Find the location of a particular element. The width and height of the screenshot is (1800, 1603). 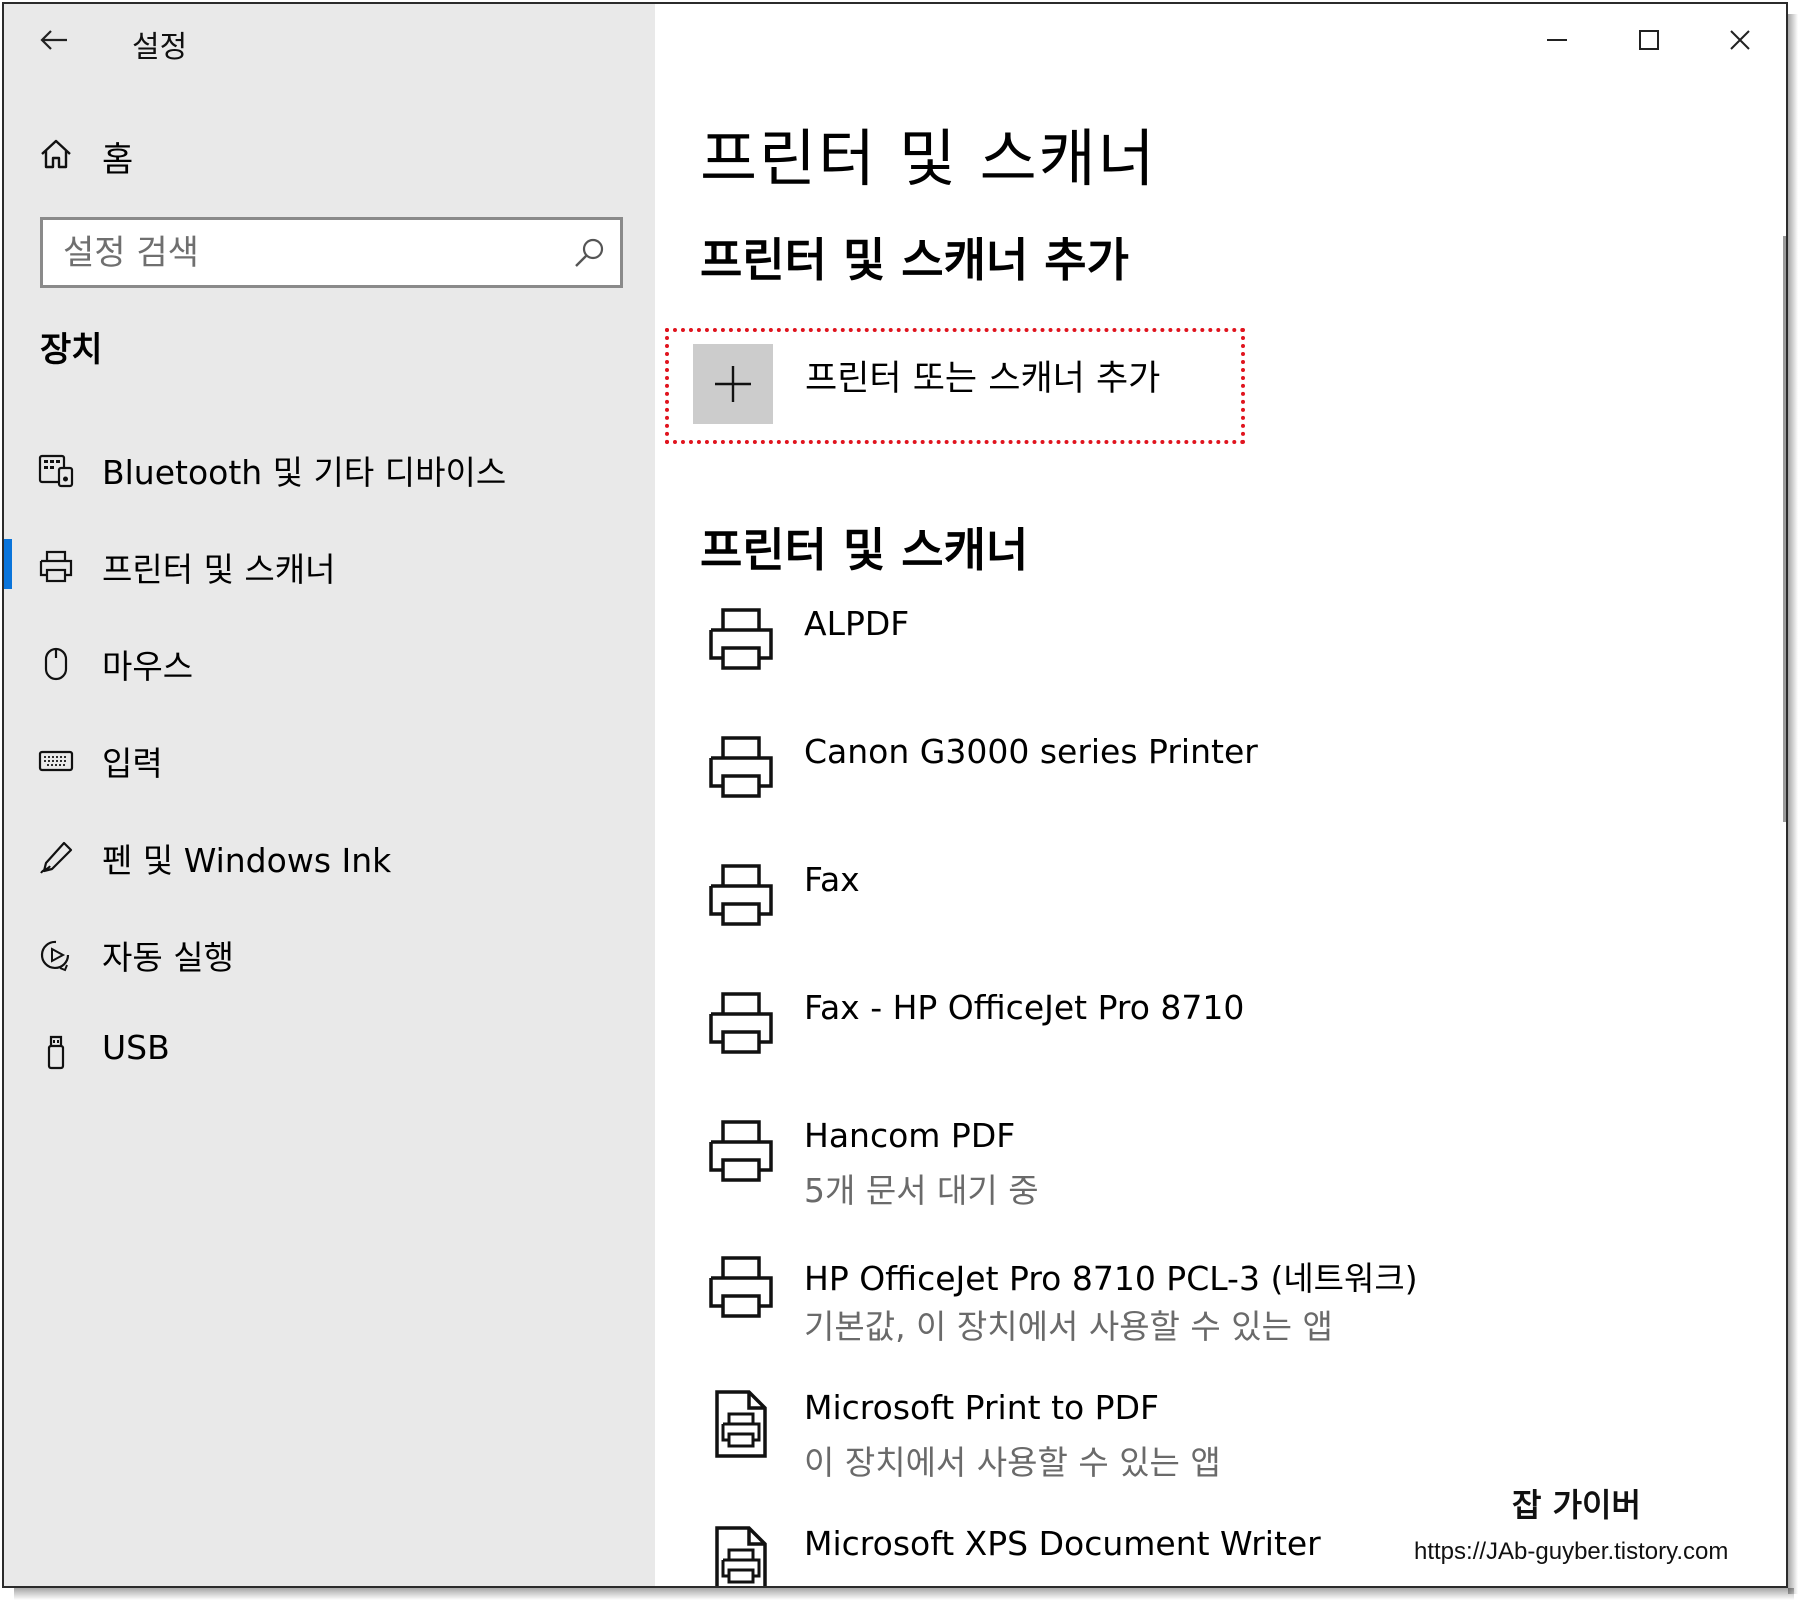

printer-name: Microsoft XPS Document Writer is located at coordinates (1062, 1543).